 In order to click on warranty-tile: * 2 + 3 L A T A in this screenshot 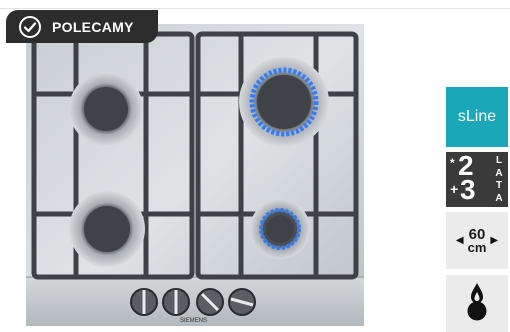, I will do `click(477, 178)`.